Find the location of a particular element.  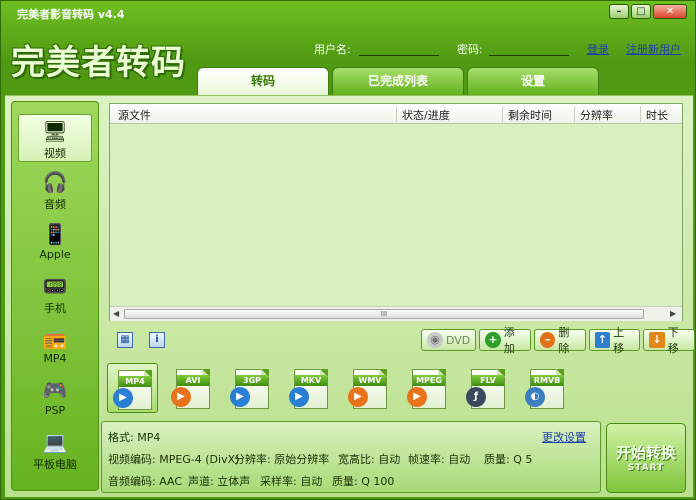

audio-channel: 声道: 立体声 is located at coordinates (219, 481).